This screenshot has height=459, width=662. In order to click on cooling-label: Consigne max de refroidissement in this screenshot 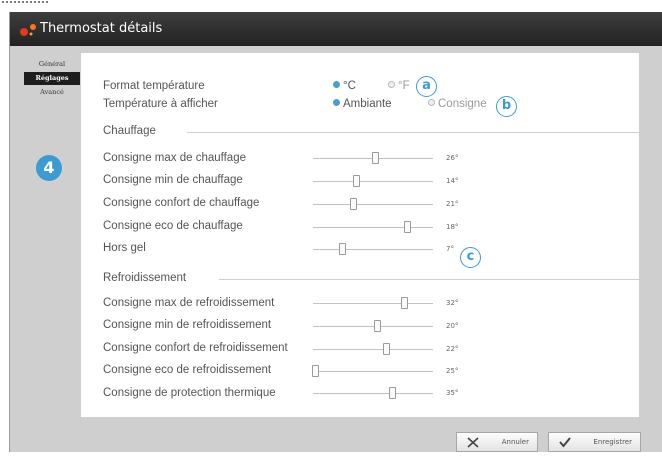, I will do `click(189, 303)`.